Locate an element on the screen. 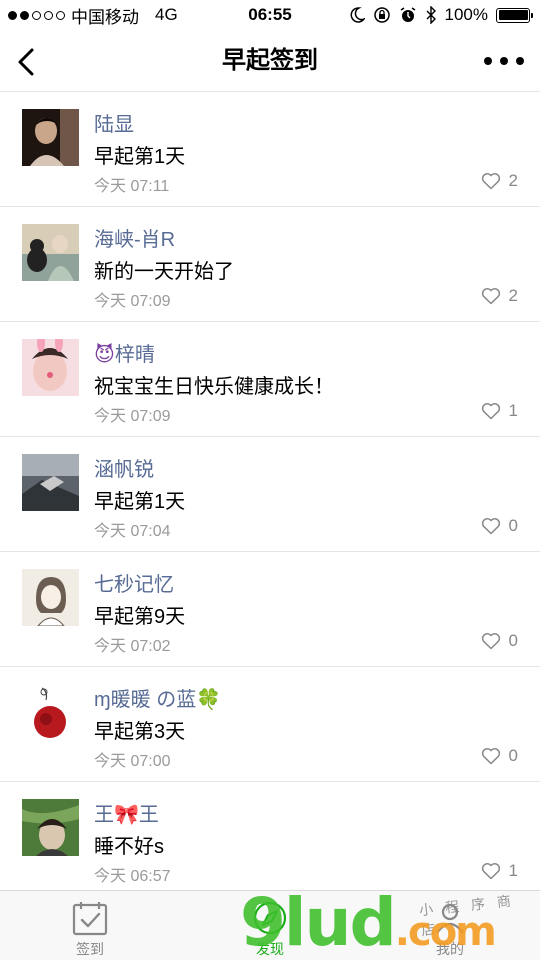 The height and width of the screenshot is (960, 540). tab-mine: 我的 is located at coordinates (450, 925).